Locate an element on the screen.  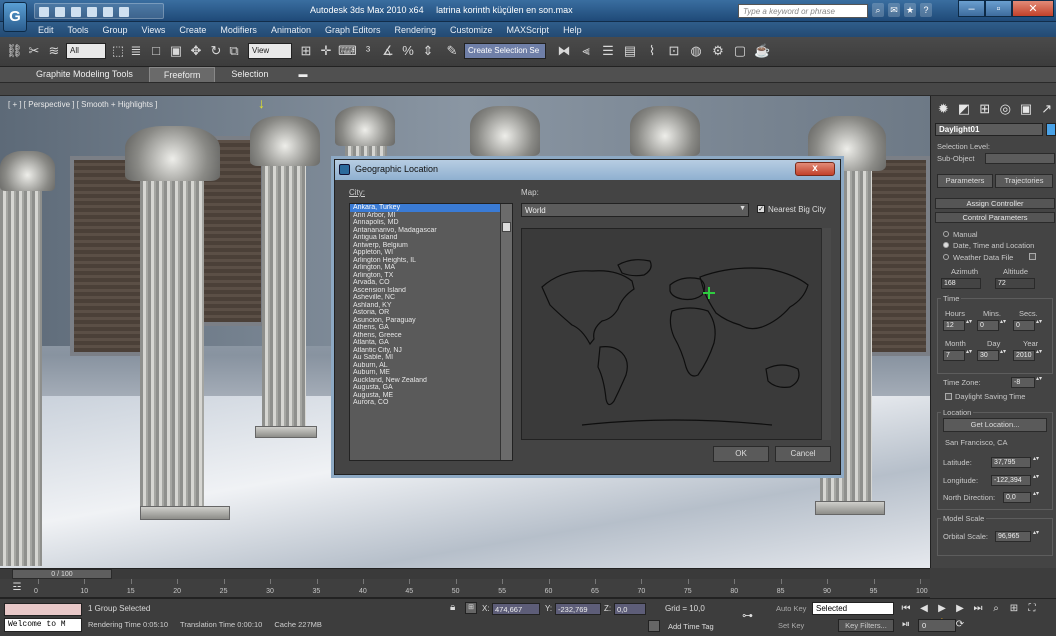
orbital-scale-spinner: 96,965 is located at coordinates (1013, 536).